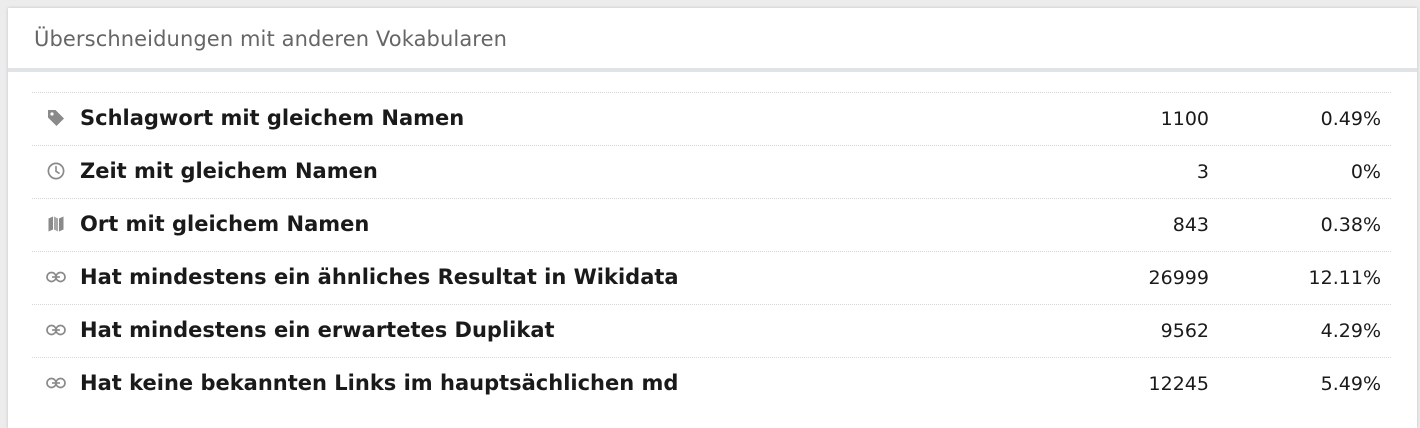  Describe the element at coordinates (1350, 384) in the screenshot. I see `row-percent: 5.49%` at that location.